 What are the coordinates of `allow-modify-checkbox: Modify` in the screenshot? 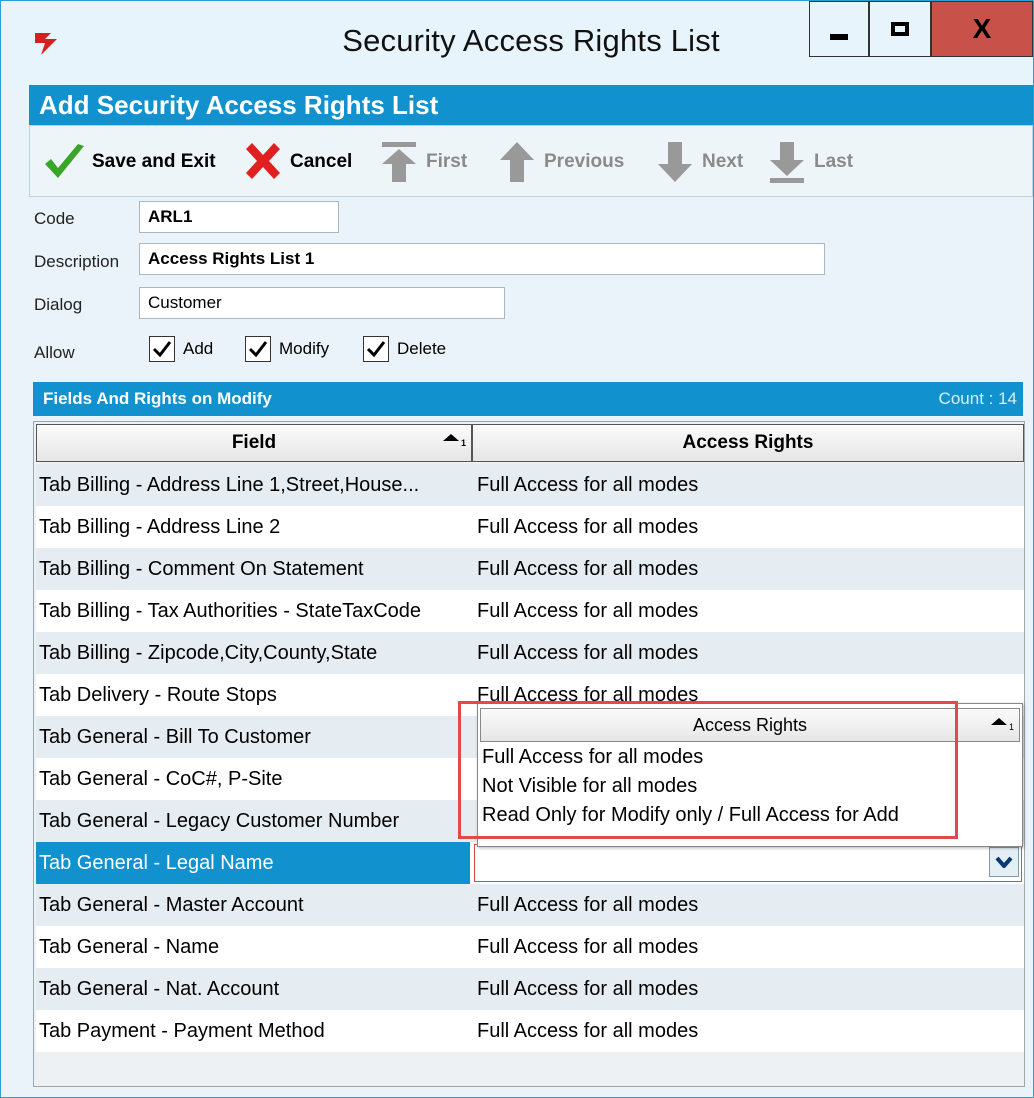 It's located at (287, 349).